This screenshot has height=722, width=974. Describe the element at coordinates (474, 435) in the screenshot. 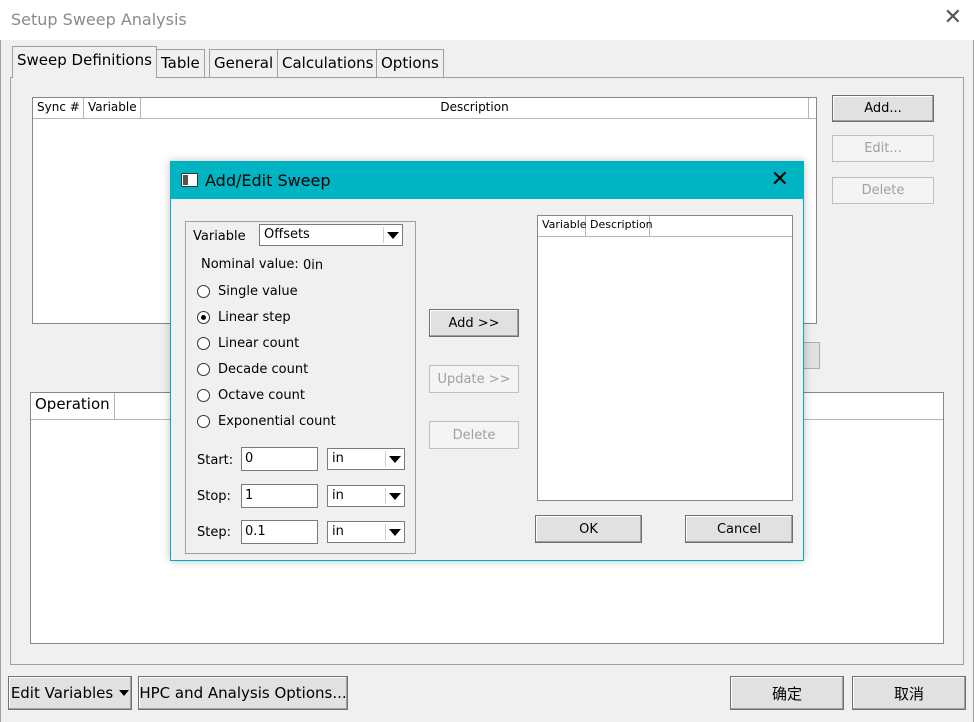

I see `delete-variable-button: Delete` at that location.